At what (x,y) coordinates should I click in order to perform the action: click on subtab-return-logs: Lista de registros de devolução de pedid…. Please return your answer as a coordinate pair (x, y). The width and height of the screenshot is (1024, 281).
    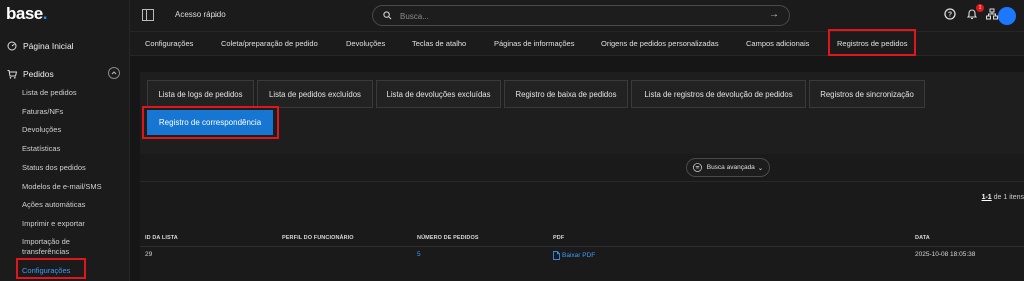
    Looking at the image, I should click on (718, 94).